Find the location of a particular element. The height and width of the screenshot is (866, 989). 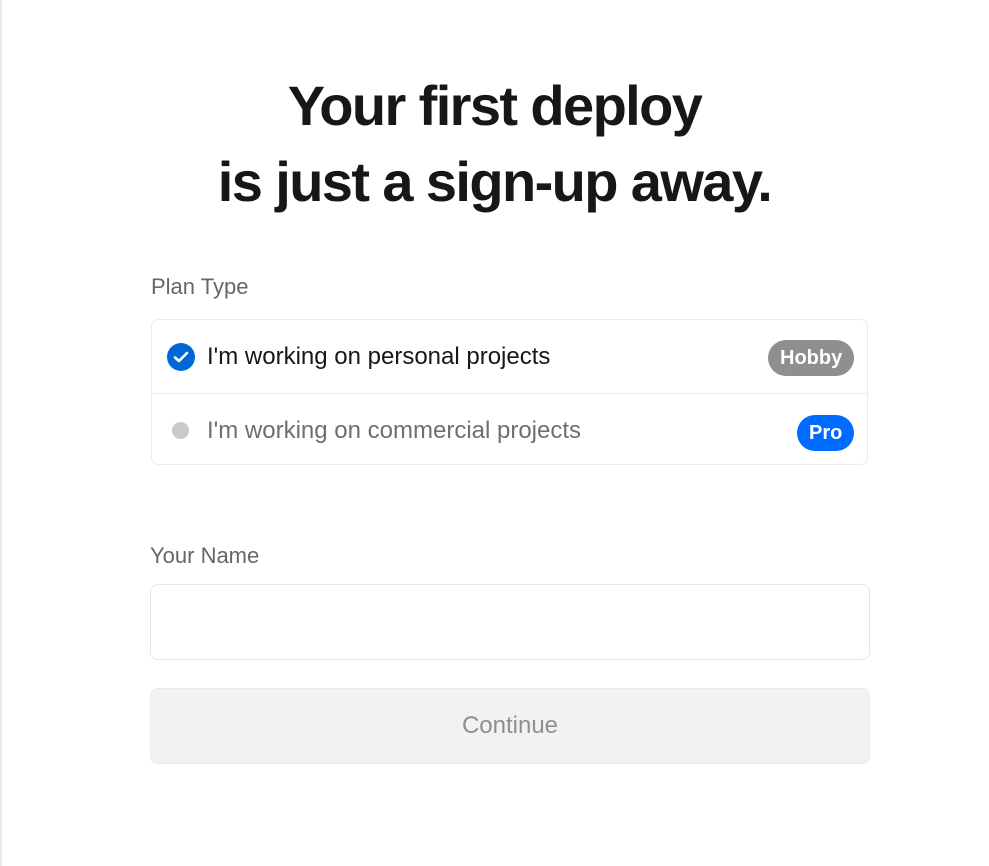

plan-option-commercial: I'm working on commercial projects Pro is located at coordinates (509, 429).